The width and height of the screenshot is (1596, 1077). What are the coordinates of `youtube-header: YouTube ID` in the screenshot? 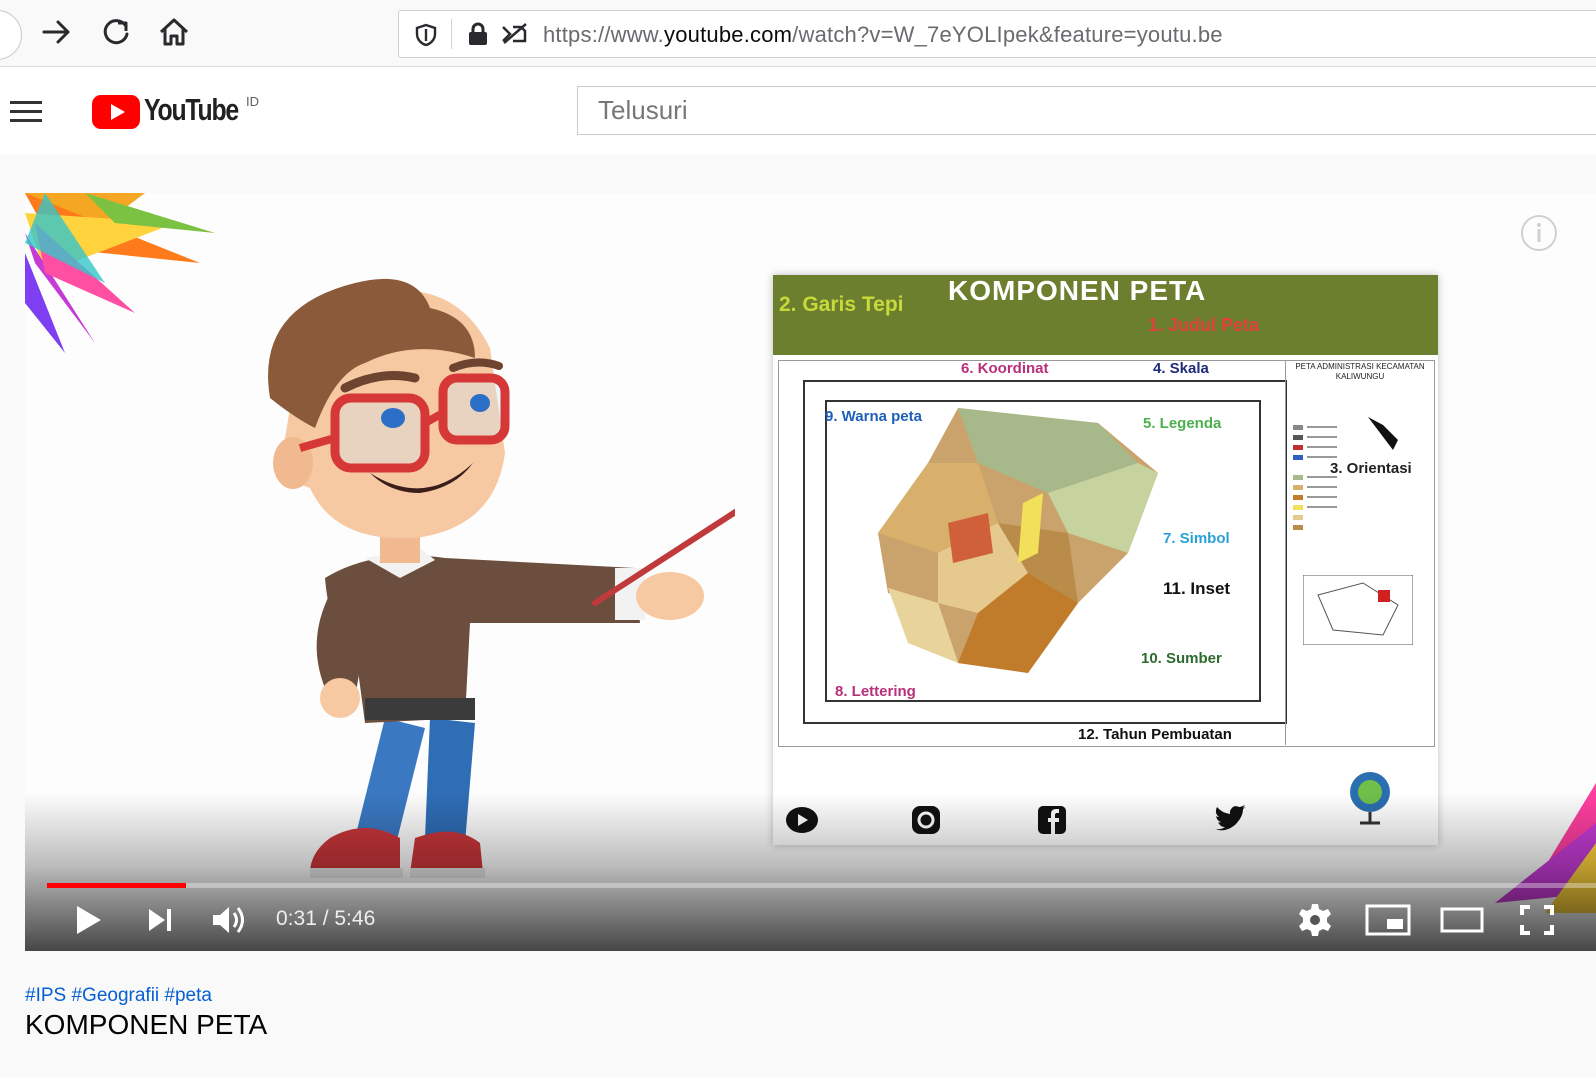 It's located at (798, 111).